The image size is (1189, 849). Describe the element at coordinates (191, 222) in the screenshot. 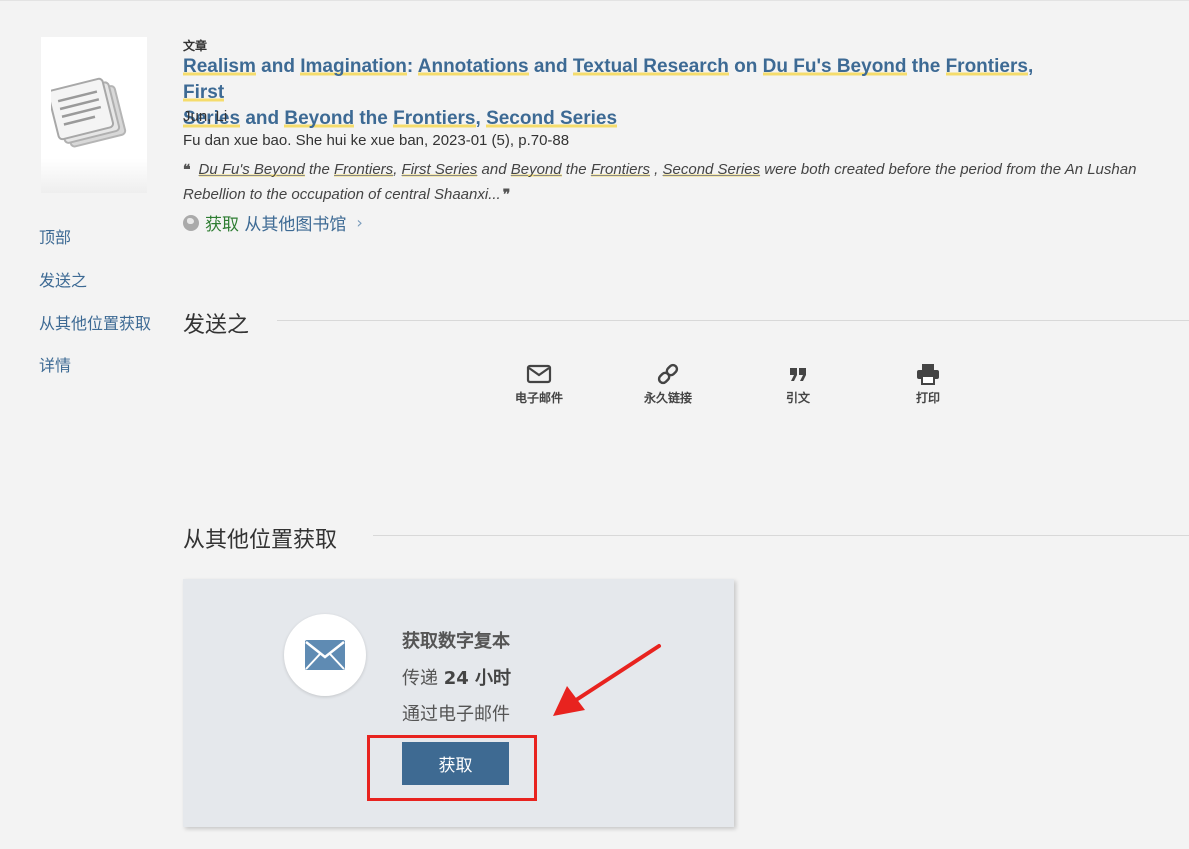

I see `globe-icon` at that location.